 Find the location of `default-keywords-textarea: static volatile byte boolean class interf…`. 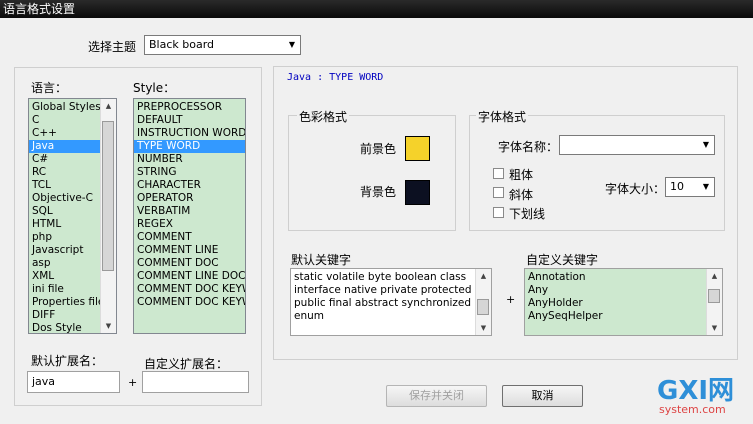

default-keywords-textarea: static volatile byte boolean class interf… is located at coordinates (391, 302).